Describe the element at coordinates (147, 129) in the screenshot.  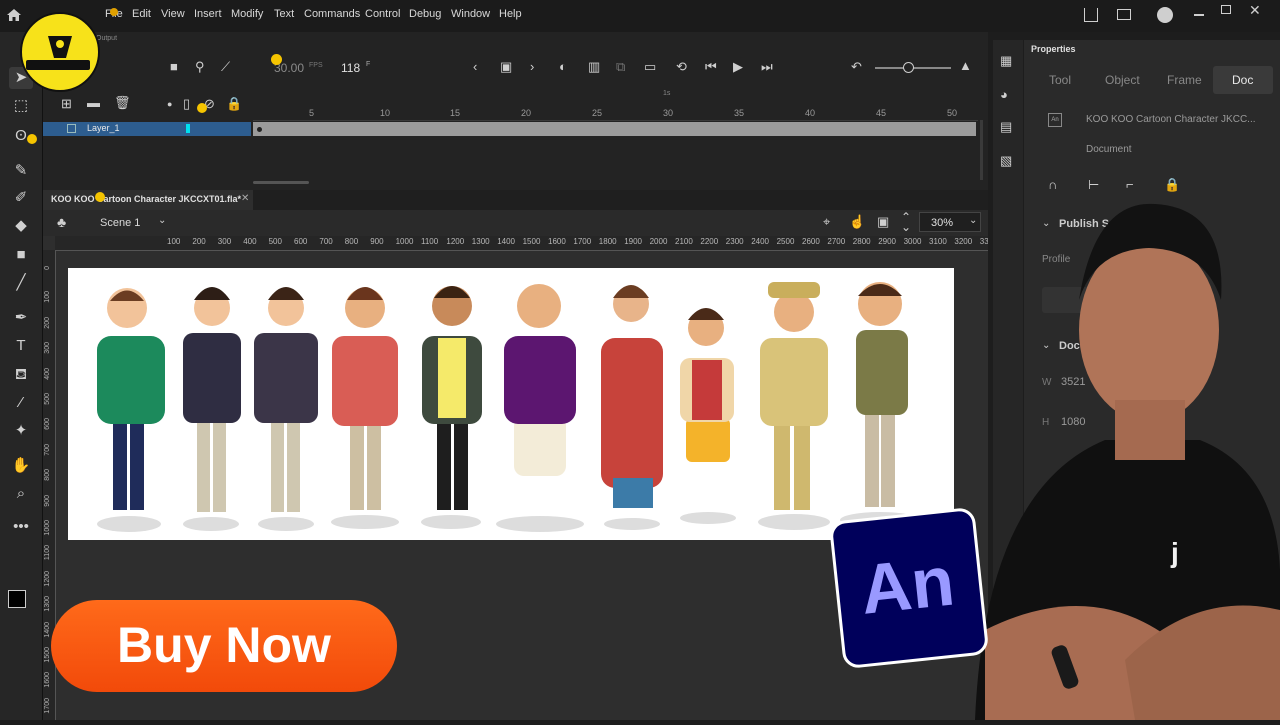
I see `layer-row: Layer_1` at that location.